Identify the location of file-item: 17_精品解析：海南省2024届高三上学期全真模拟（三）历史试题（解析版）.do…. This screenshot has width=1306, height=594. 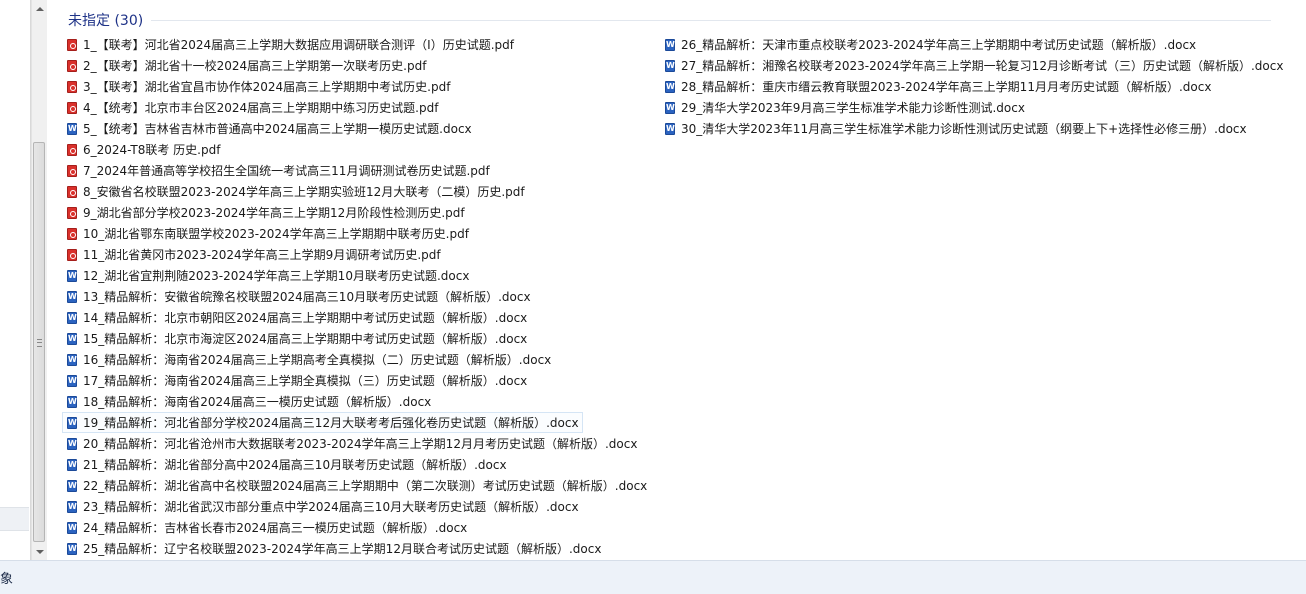
(296, 380).